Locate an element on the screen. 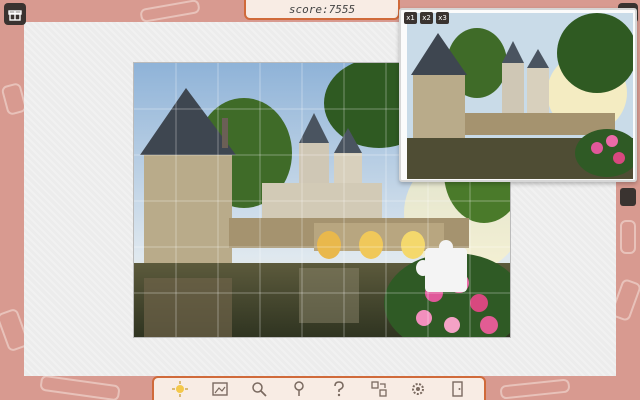  score-panel: score:7555 is located at coordinates (322, 10).